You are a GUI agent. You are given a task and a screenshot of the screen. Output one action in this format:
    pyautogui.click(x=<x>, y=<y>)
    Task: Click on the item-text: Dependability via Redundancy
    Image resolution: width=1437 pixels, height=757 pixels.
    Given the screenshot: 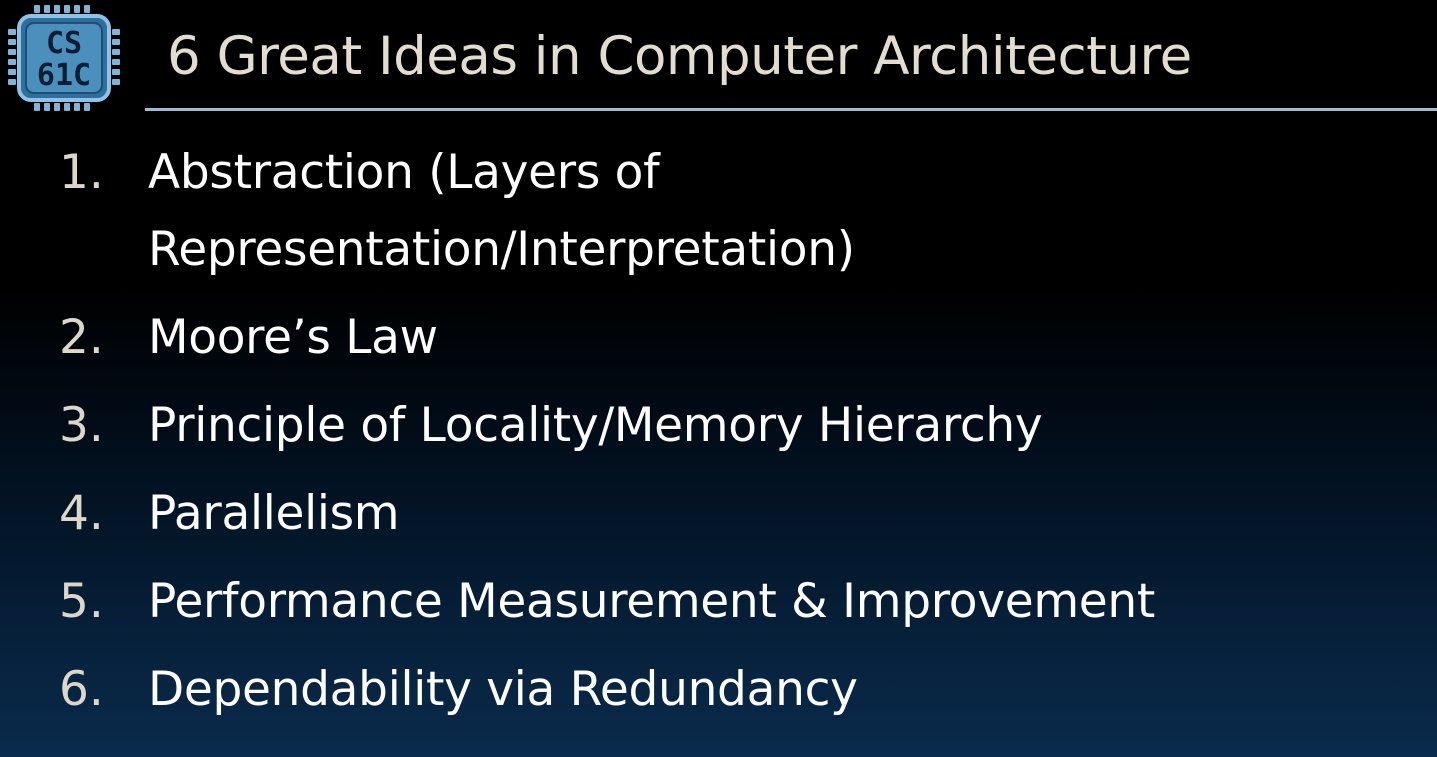 What is the action you would take?
    pyautogui.click(x=748, y=689)
    